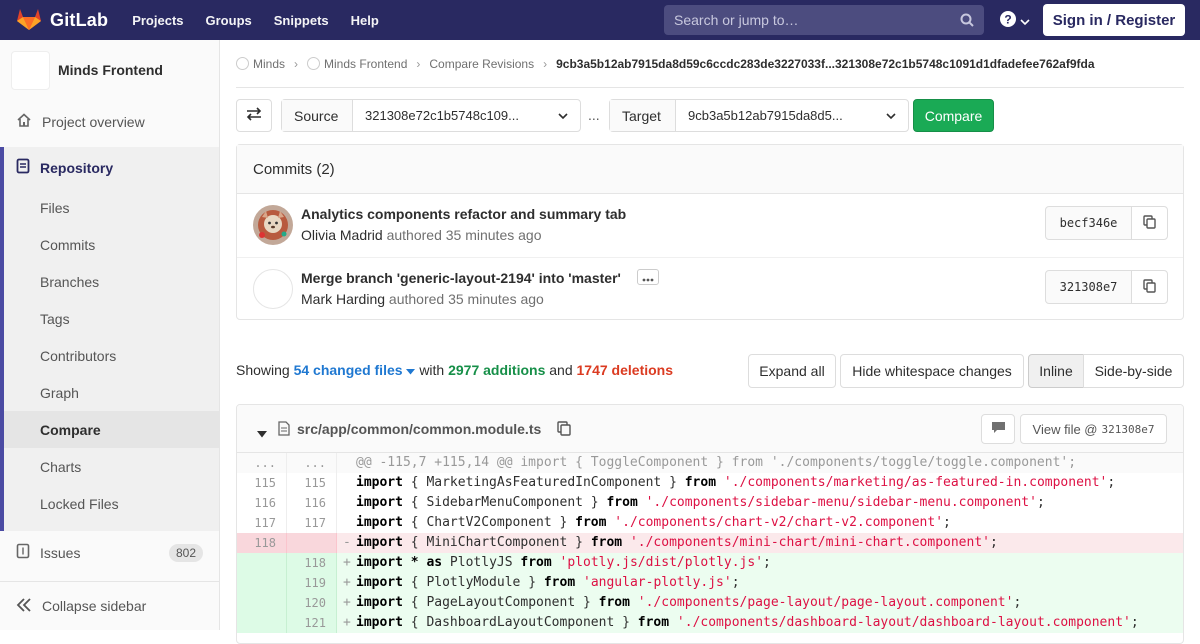  What do you see at coordinates (953, 115) in the screenshot?
I see `compare-button: Compare` at bounding box center [953, 115].